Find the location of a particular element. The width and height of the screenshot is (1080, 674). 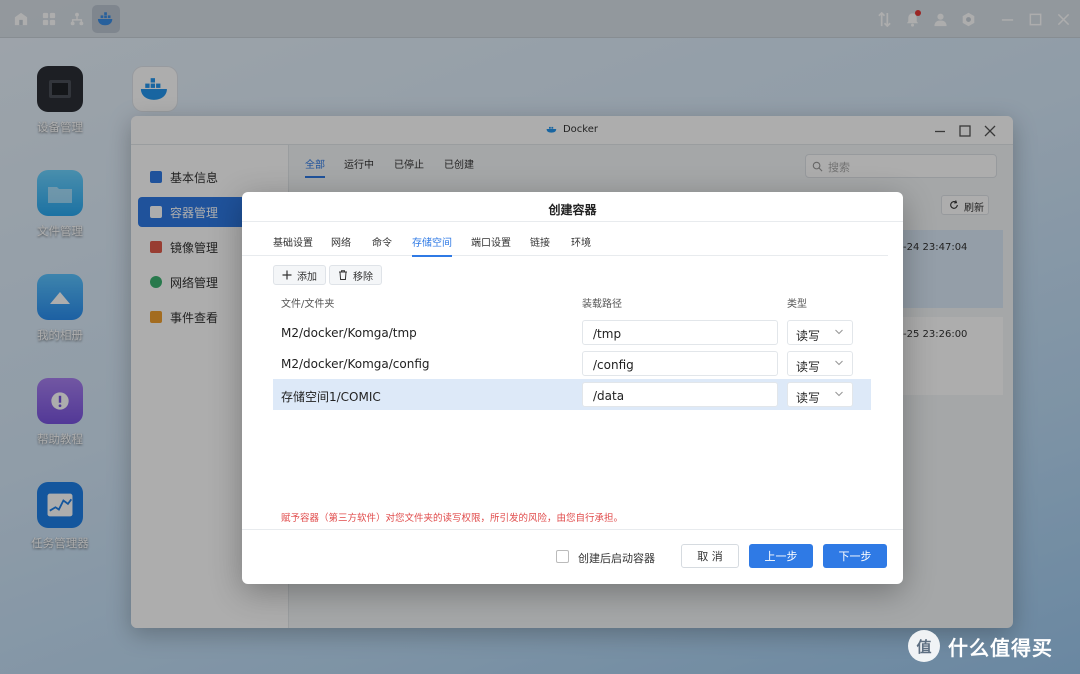

column-header-type: 类型 is located at coordinates (797, 304).